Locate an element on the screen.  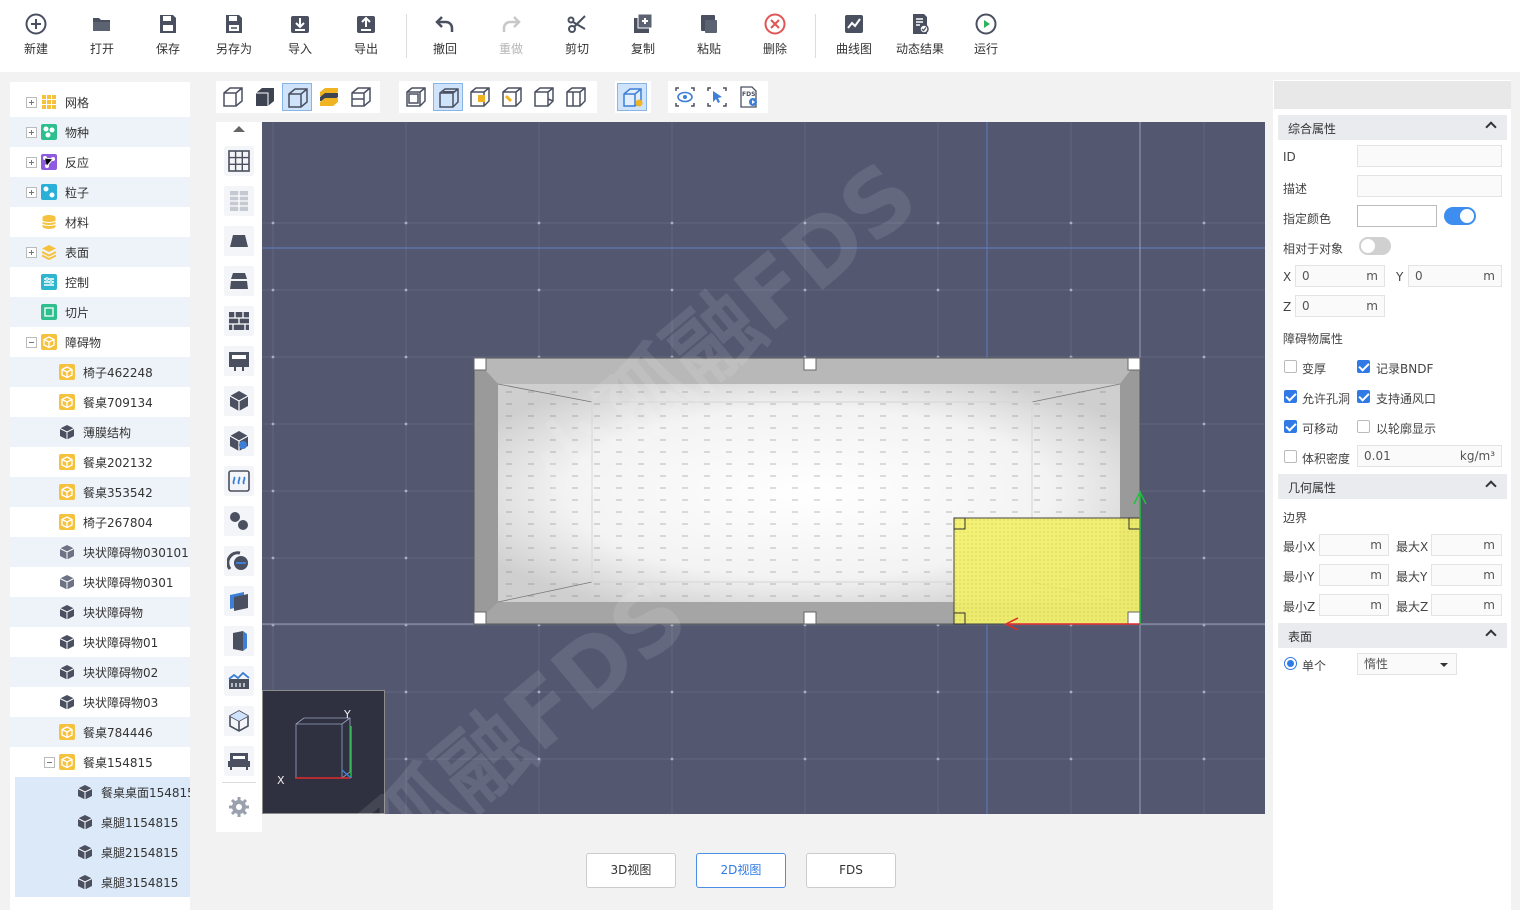
view-side-button is located at coordinates (480, 97).